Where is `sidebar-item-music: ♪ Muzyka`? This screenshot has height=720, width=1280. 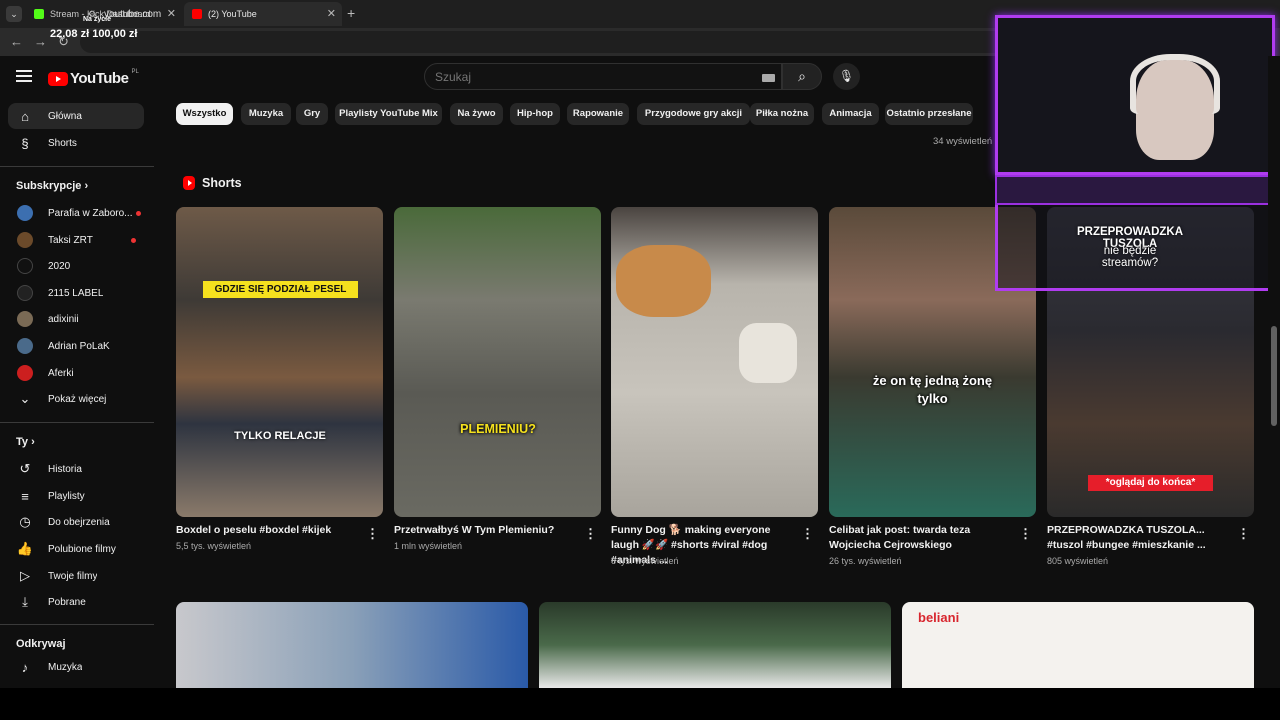
sidebar-item-music: ♪ Muzyka is located at coordinates (76, 667).